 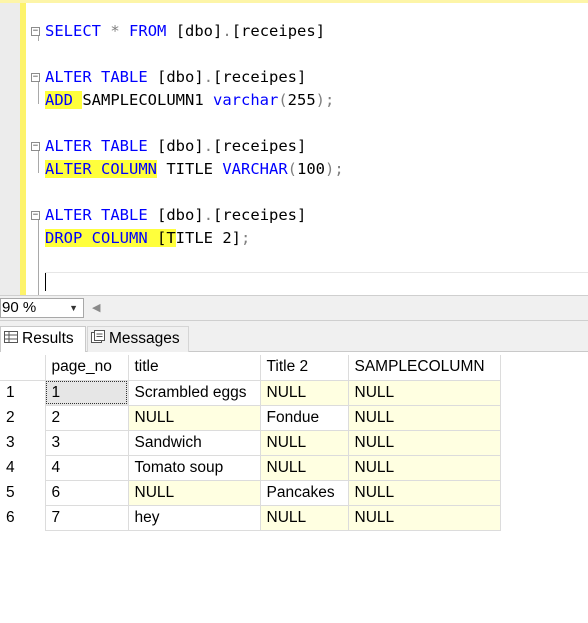 What do you see at coordinates (194, 169) in the screenshot?
I see `code-line: ALTER COLUMN TITLE VARCHAR(100);` at bounding box center [194, 169].